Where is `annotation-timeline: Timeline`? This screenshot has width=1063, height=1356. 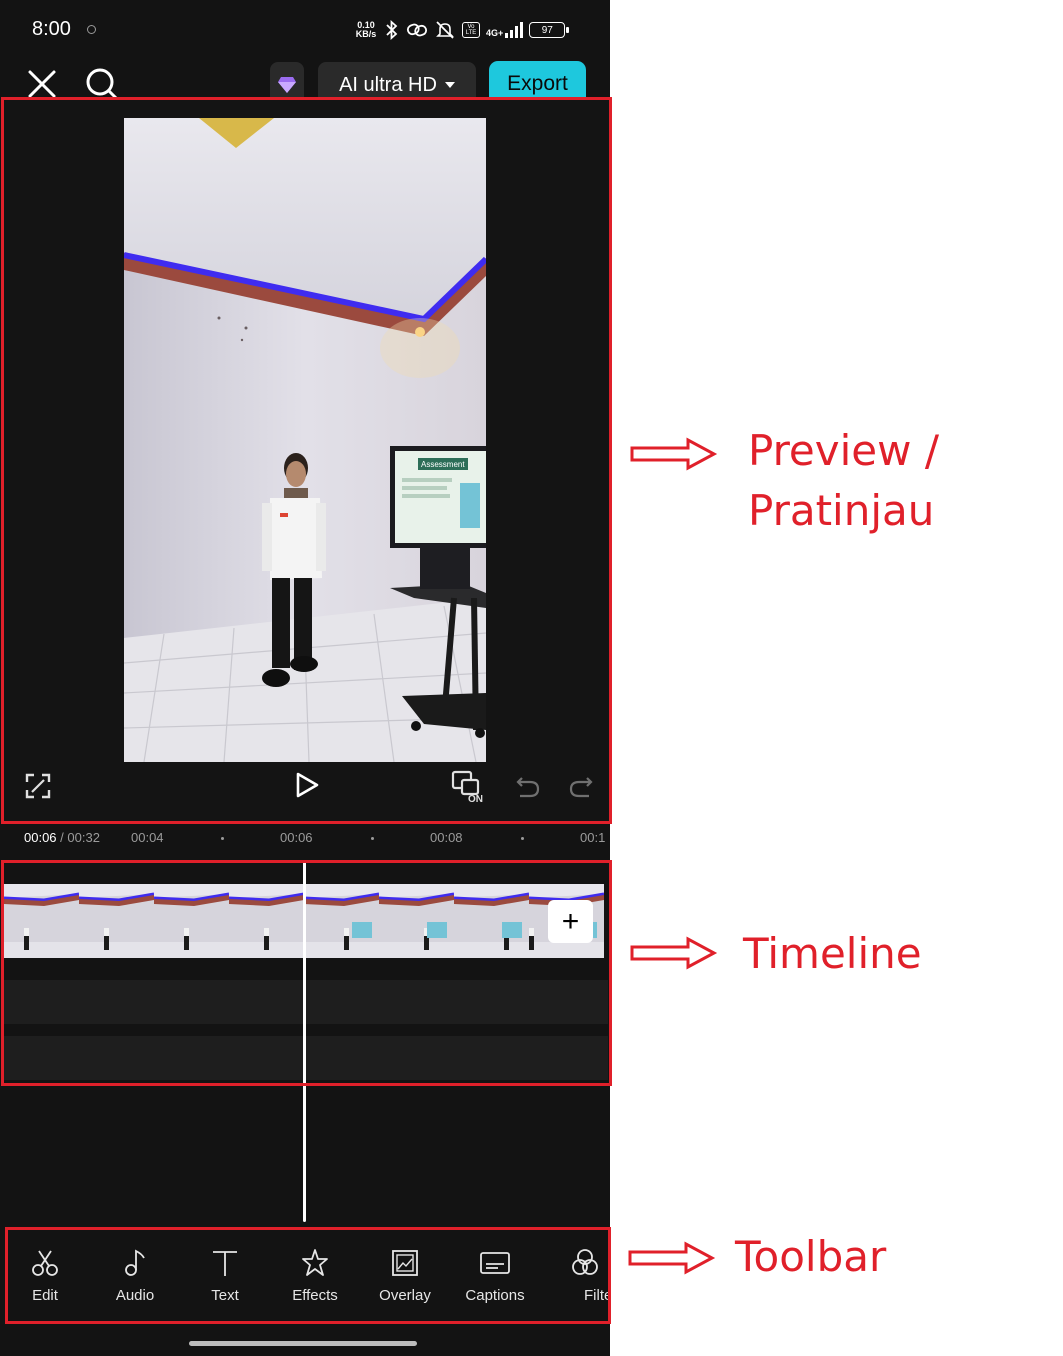
annotation-timeline: Timeline is located at coordinates (832, 953).